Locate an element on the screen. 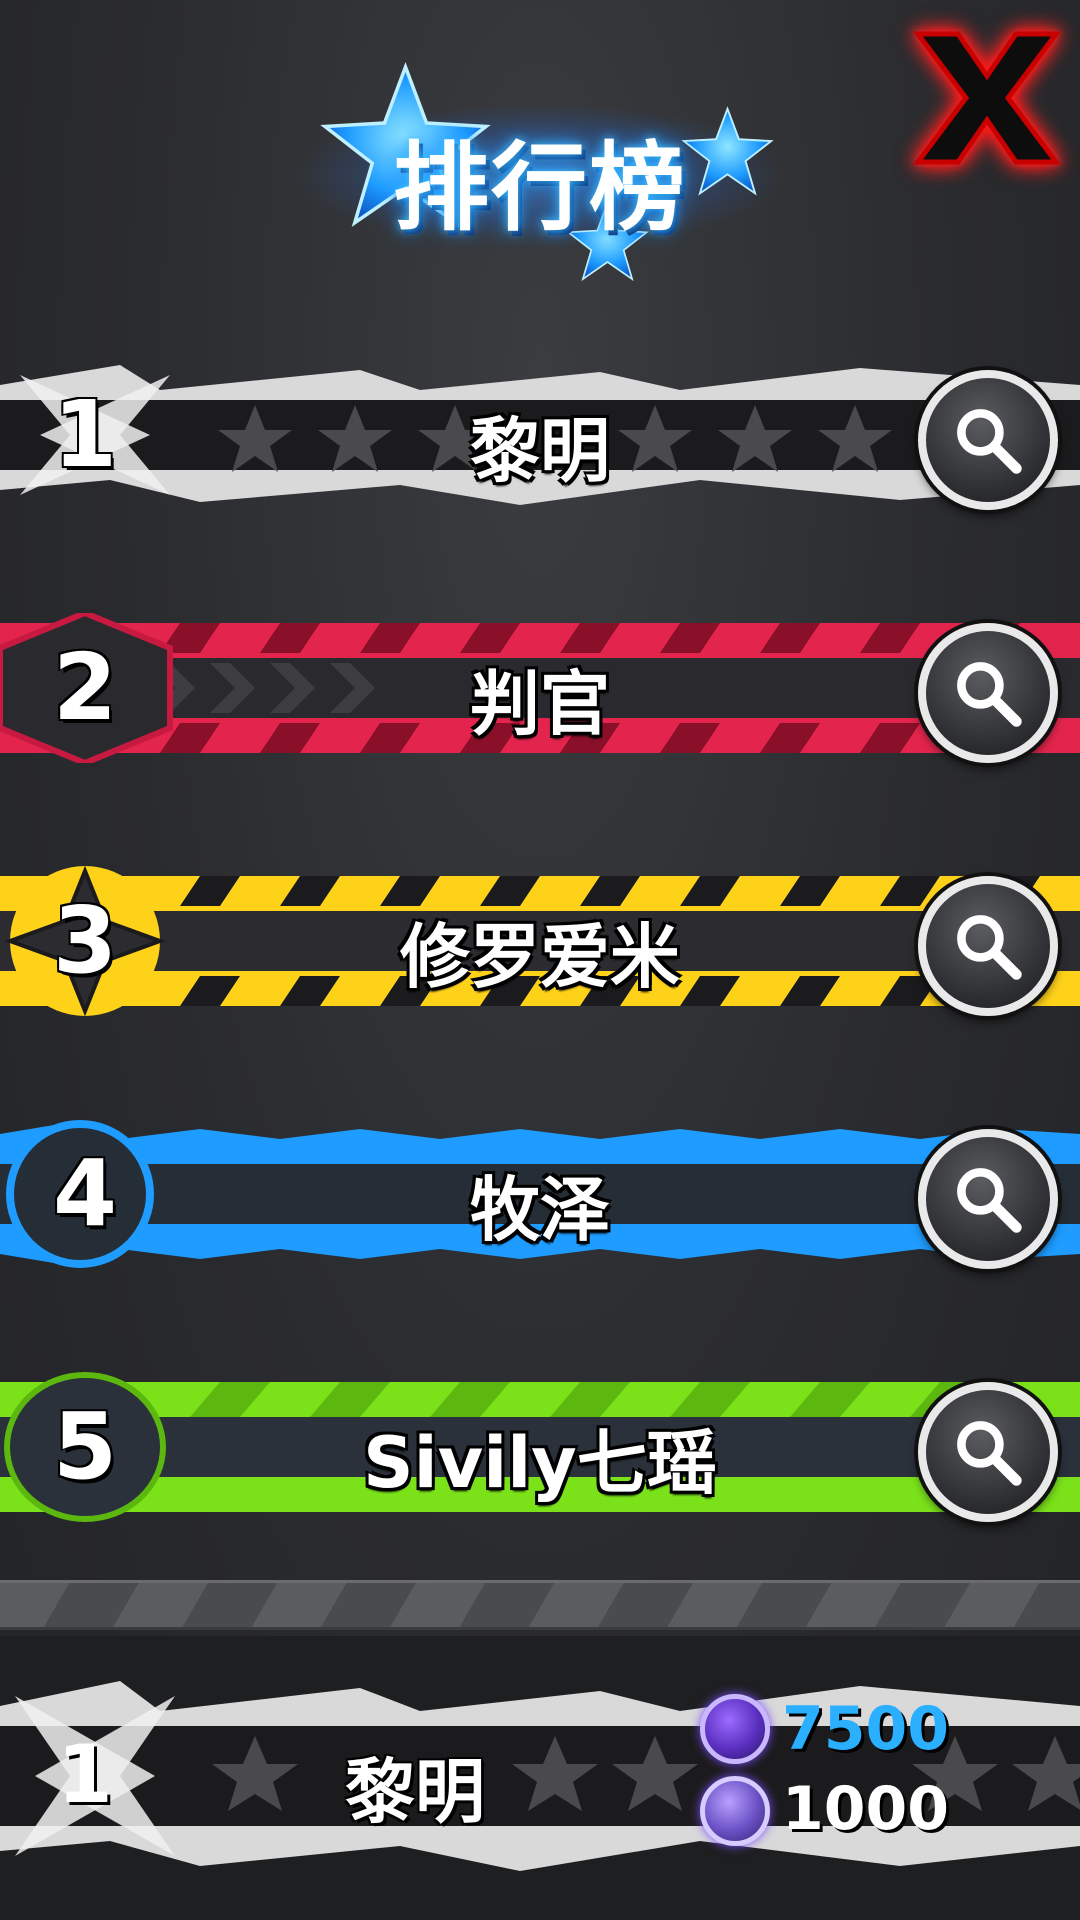 This screenshot has width=1080, height=1920. player-name: 判官 is located at coordinates (540, 704).